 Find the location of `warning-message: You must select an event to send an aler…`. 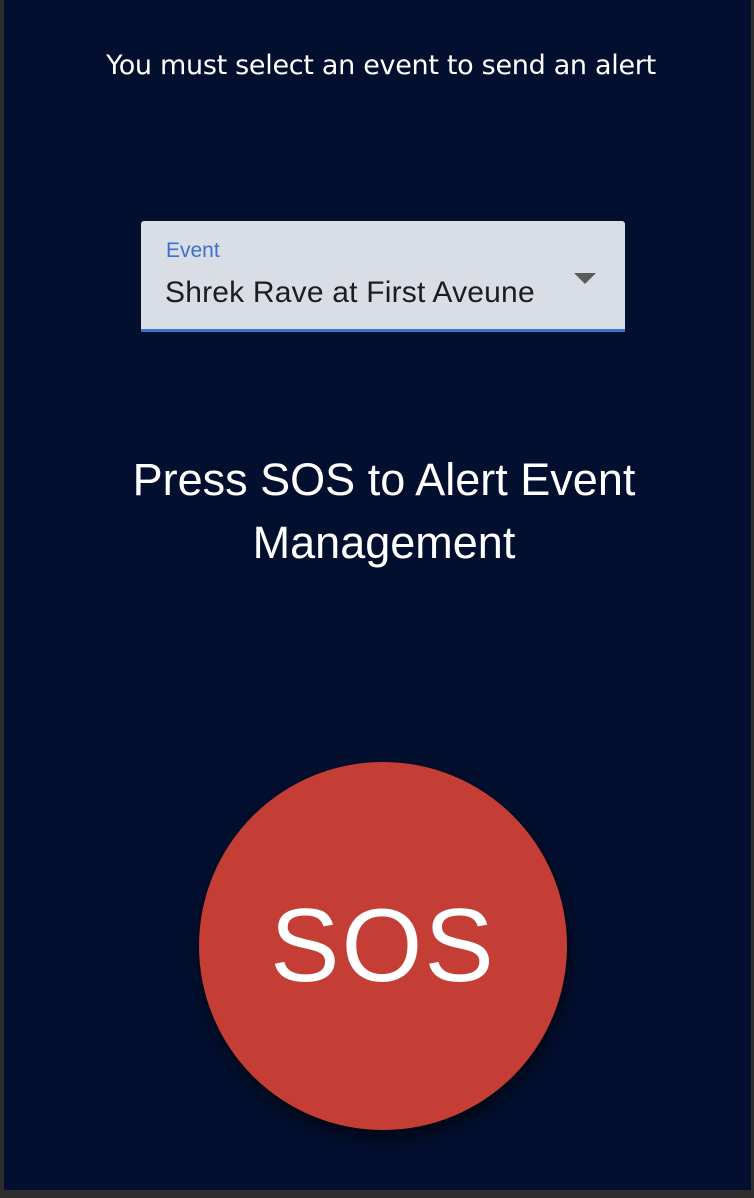

warning-message: You must select an event to send an aler… is located at coordinates (381, 65).